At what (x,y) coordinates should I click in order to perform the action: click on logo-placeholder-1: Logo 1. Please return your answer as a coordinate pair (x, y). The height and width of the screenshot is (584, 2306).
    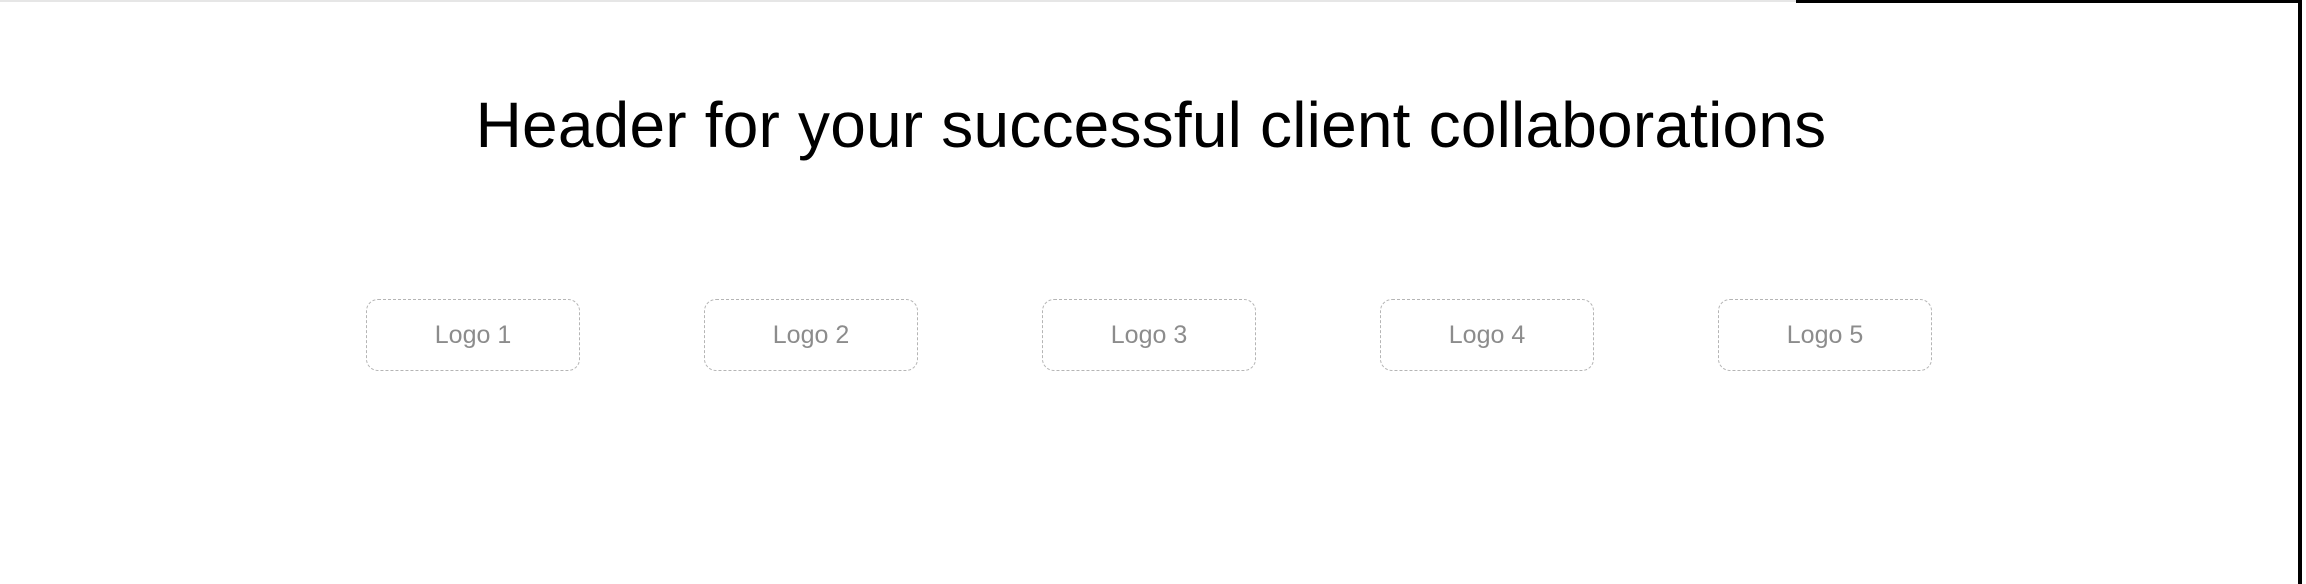
    Looking at the image, I should click on (473, 335).